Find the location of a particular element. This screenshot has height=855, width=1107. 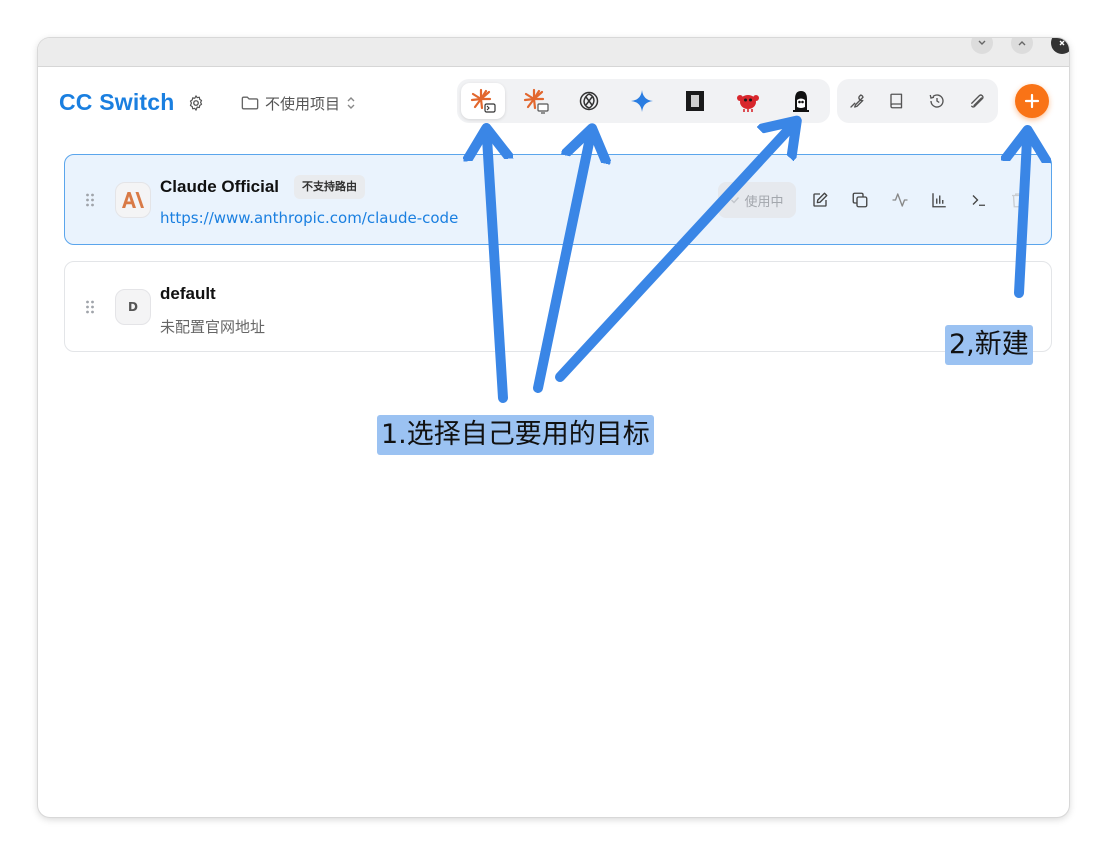

annotation-step1: 1.选择自己要用的目标 is located at coordinates (515, 435).